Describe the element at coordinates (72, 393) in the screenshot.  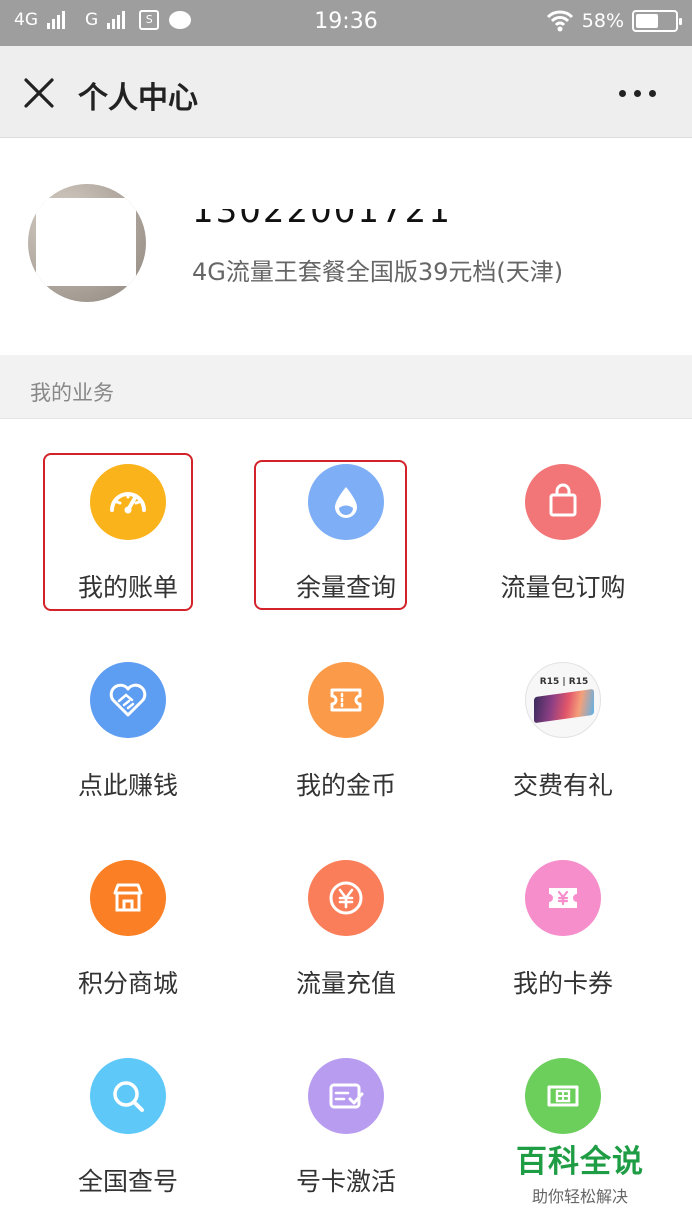
I see `section-title: 我的业务` at that location.